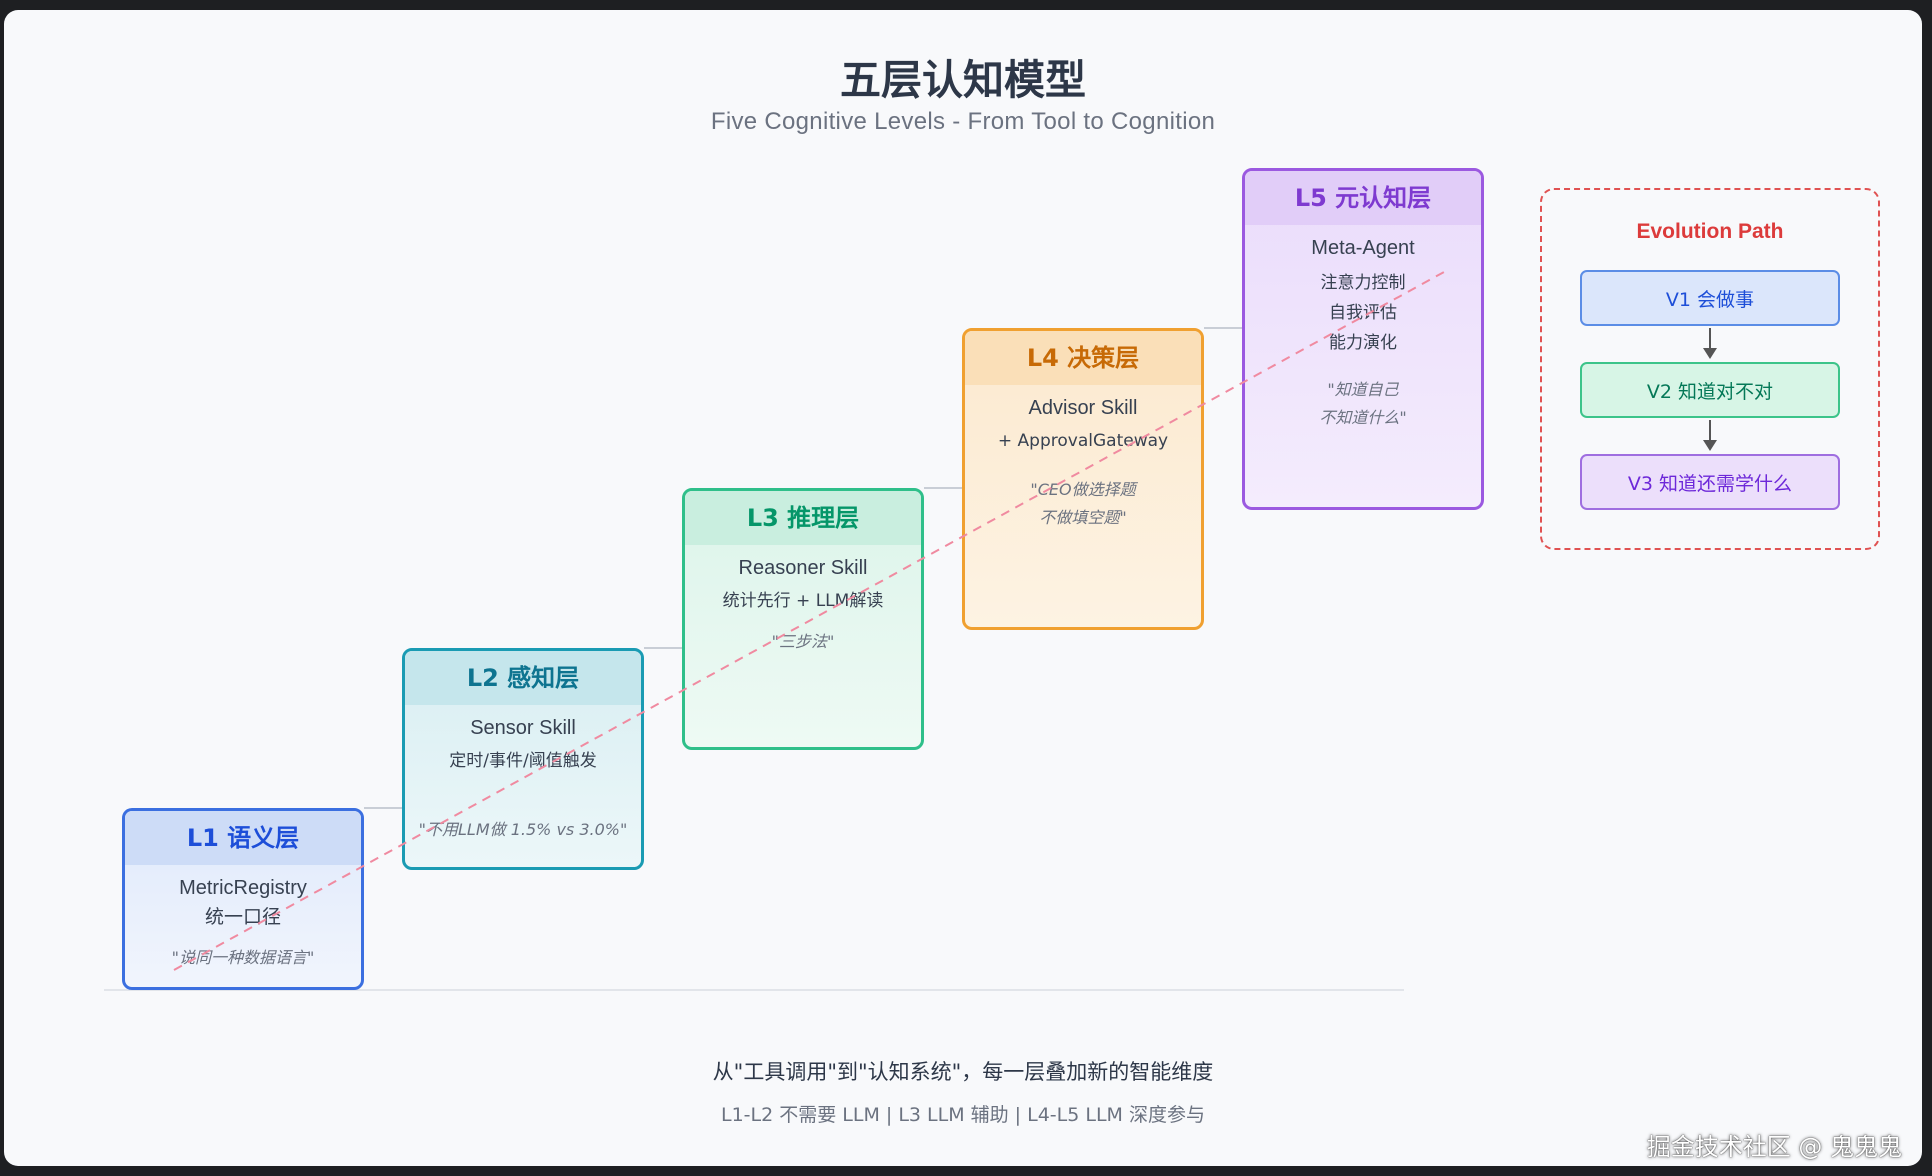  What do you see at coordinates (963, 1072) in the screenshot?
I see `footer-summary: 从"工具调用"到"认知系统"，每一层叠加新的智能维度` at bounding box center [963, 1072].